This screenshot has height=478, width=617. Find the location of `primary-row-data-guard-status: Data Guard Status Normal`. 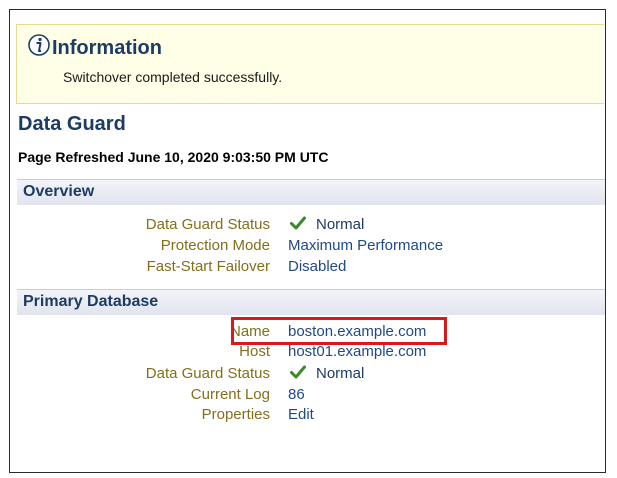

primary-row-data-guard-status: Data Guard Status Normal is located at coordinates (305, 375).